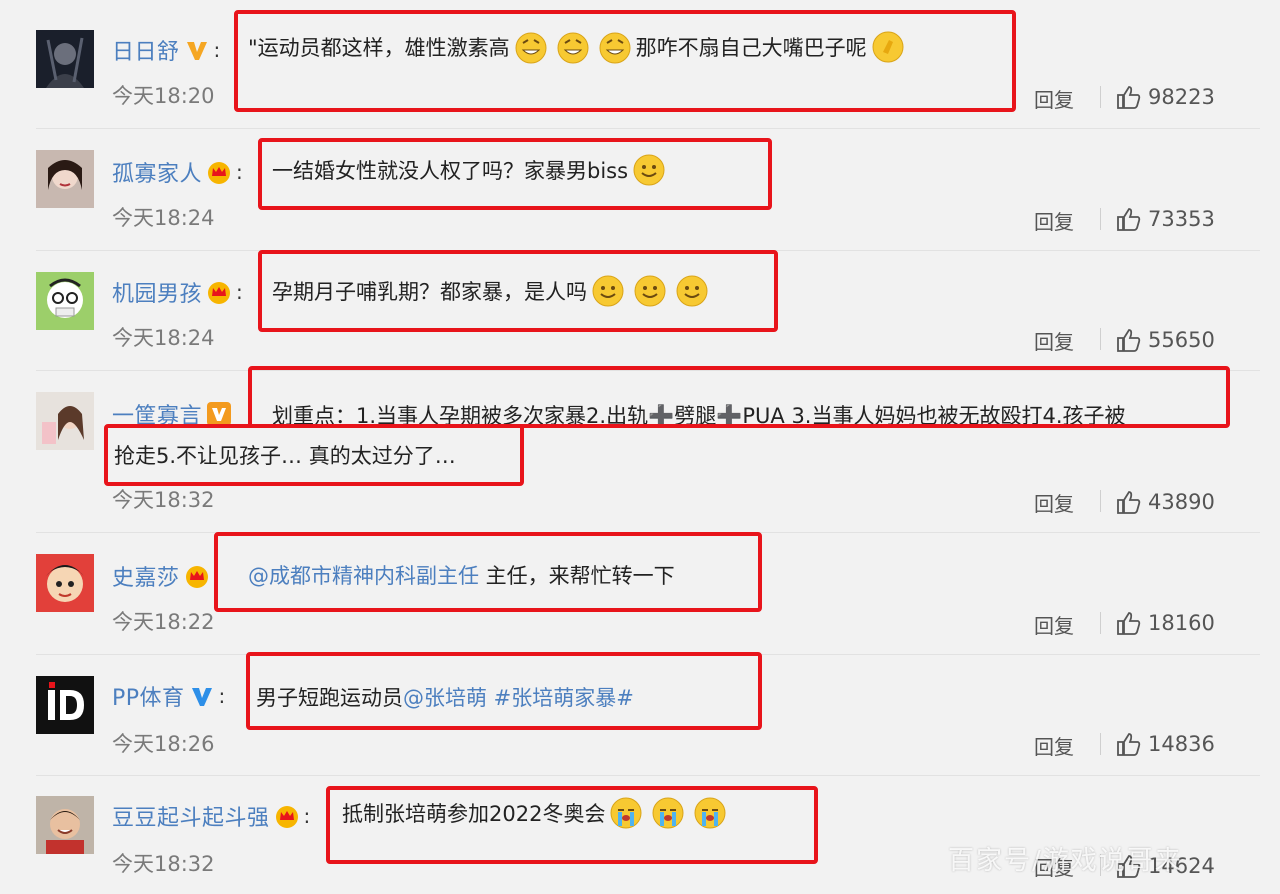  What do you see at coordinates (1181, 340) in the screenshot?
I see `like-count: 55650` at bounding box center [1181, 340].